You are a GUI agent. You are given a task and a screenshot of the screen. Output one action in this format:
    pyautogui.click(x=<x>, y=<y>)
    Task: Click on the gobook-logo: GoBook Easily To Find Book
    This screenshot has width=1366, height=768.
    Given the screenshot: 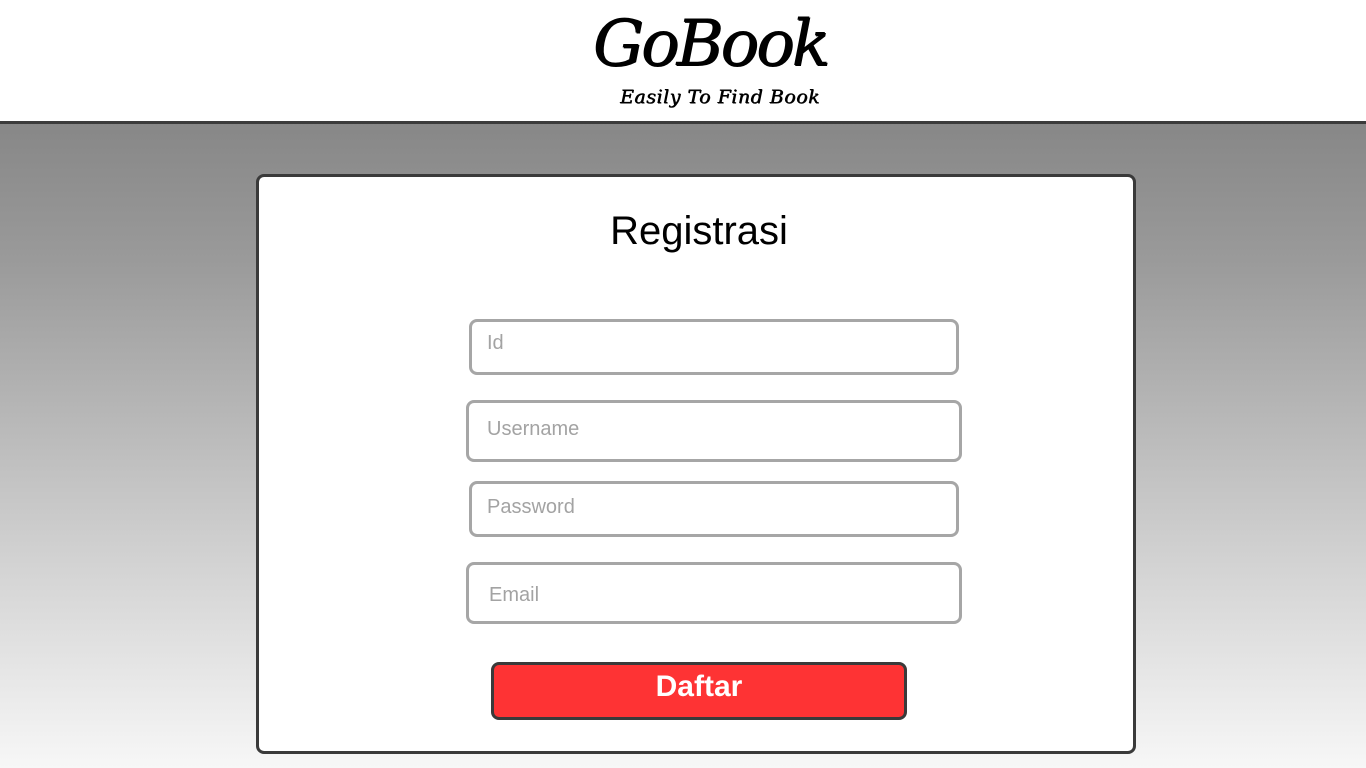 What is the action you would take?
    pyautogui.click(x=710, y=60)
    